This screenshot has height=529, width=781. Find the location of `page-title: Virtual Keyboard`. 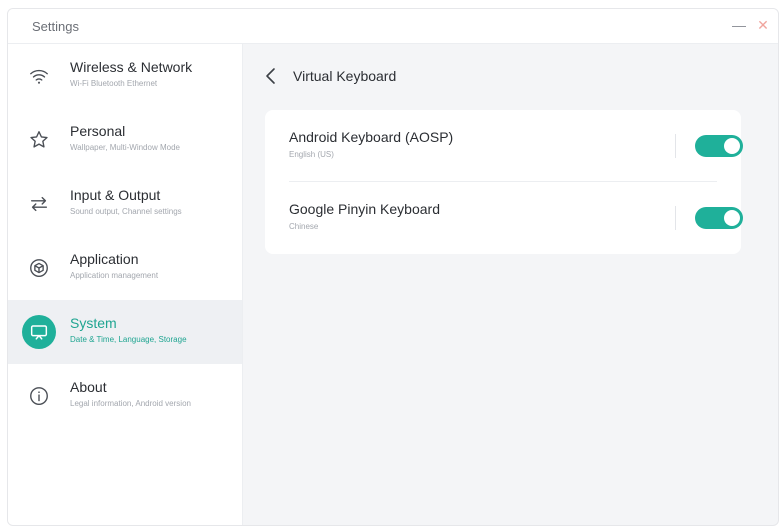

page-title: Virtual Keyboard is located at coordinates (345, 76).